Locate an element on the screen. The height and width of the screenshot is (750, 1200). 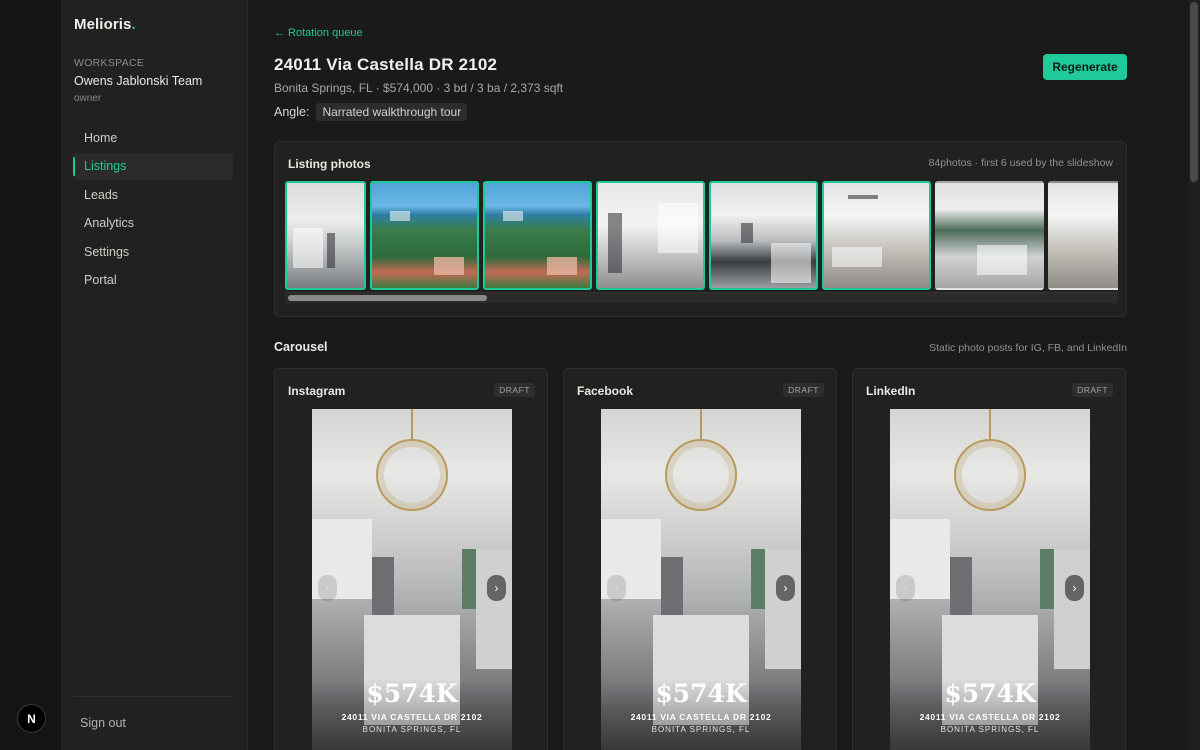
sidebar-item-leads: Leads is located at coordinates (153, 195).